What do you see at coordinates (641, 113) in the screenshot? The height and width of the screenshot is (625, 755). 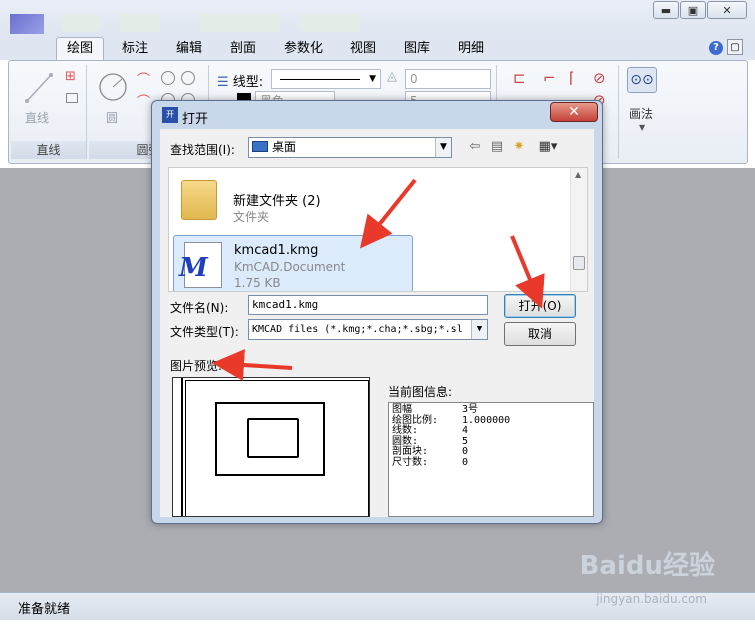 I see `drawing-method-label: 画法` at bounding box center [641, 113].